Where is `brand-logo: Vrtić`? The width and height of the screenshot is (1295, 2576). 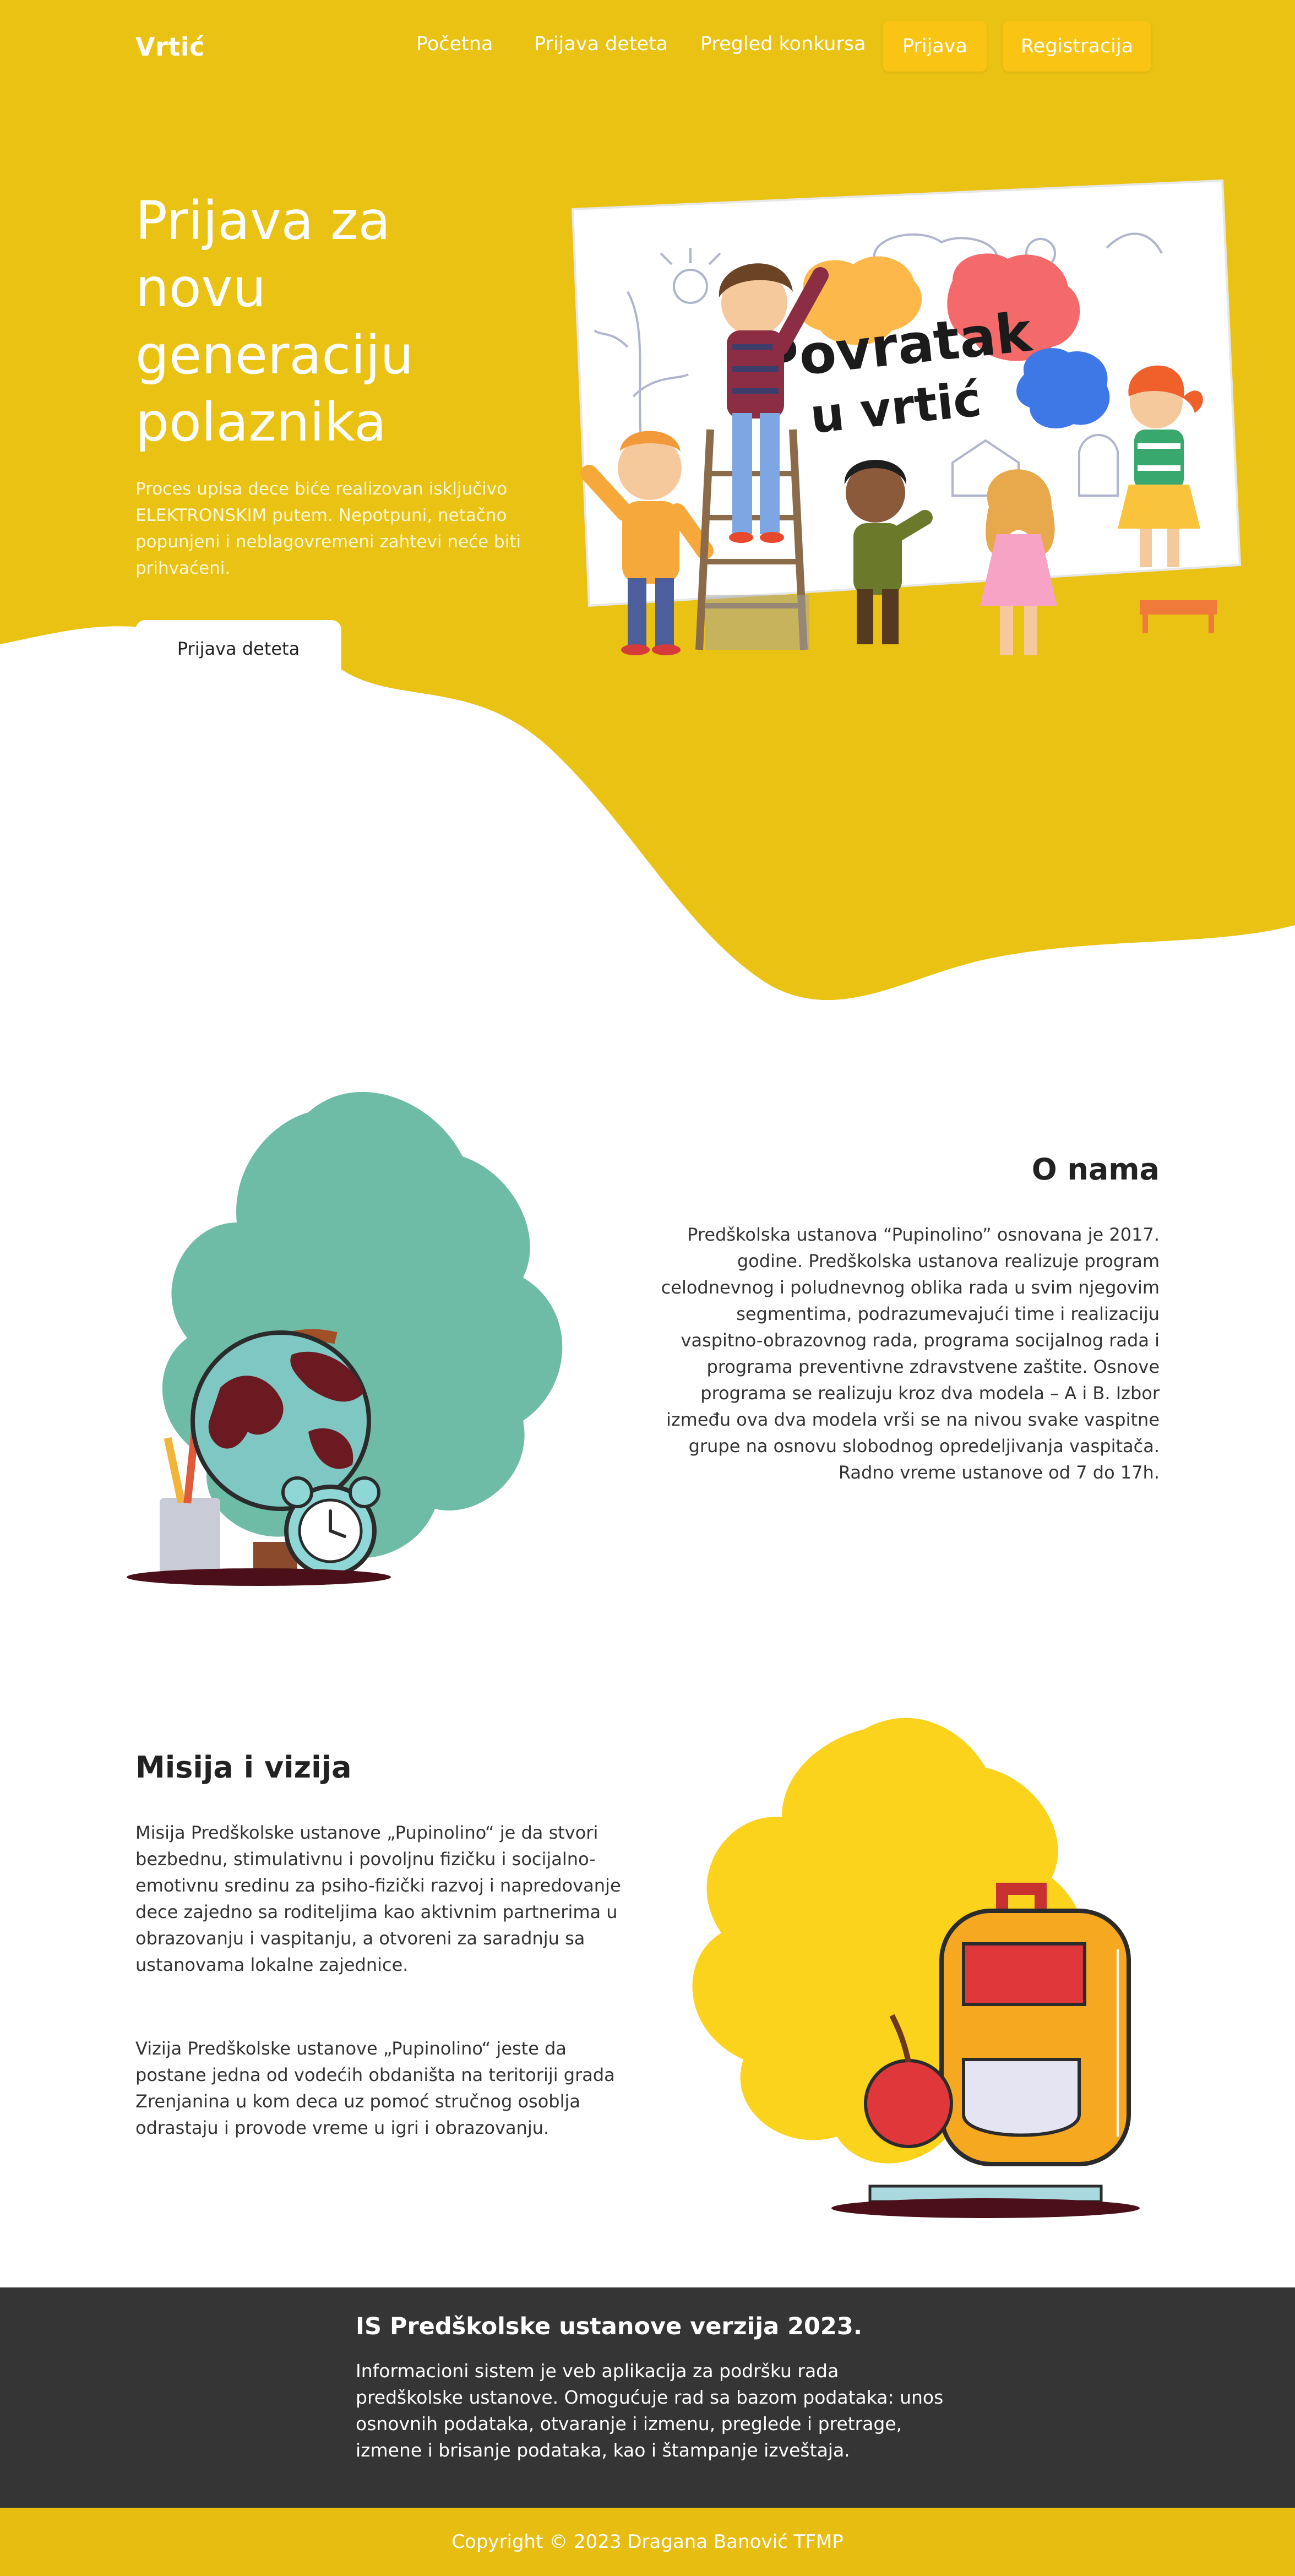
brand-logo: Vrtić is located at coordinates (170, 47).